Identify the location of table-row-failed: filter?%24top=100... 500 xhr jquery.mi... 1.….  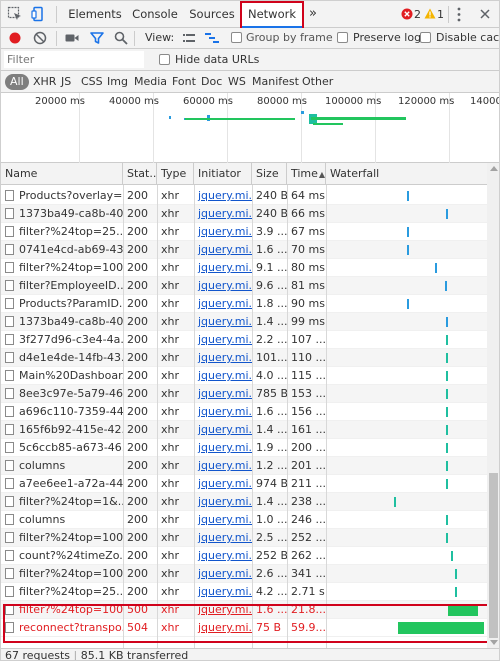
(244, 610).